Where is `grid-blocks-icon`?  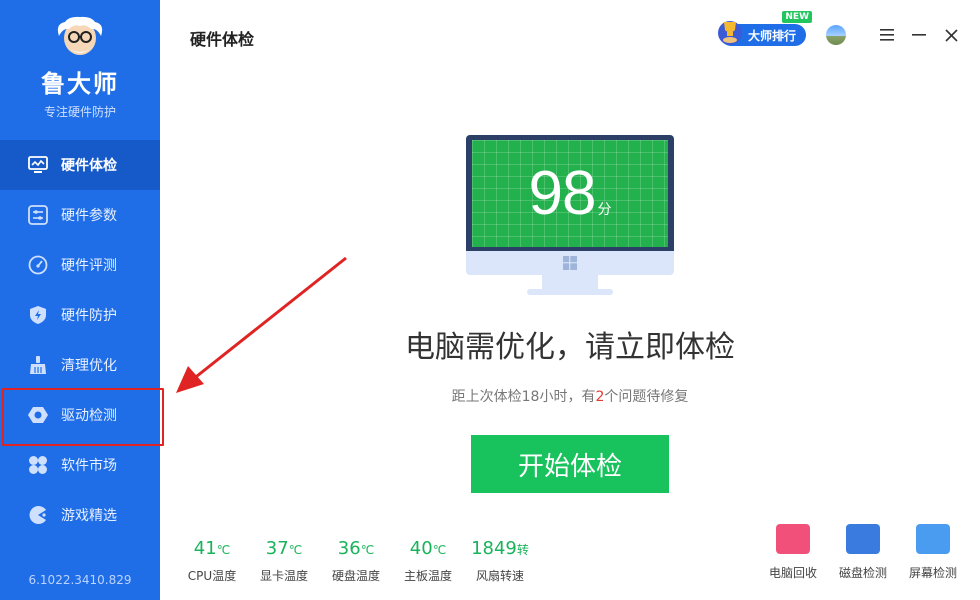
grid-blocks-icon is located at coordinates (38, 465).